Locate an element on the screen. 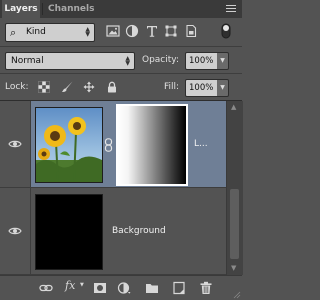  filter-kind-select: ⌕ Kind ▲ ▼ is located at coordinates (50, 32).